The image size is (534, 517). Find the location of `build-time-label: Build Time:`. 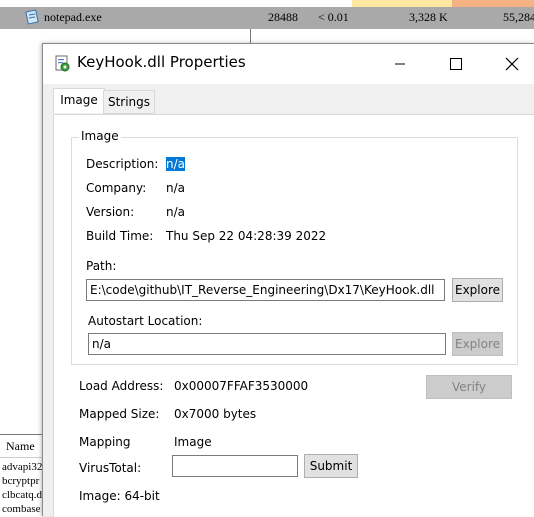

build-time-label: Build Time: is located at coordinates (120, 236).